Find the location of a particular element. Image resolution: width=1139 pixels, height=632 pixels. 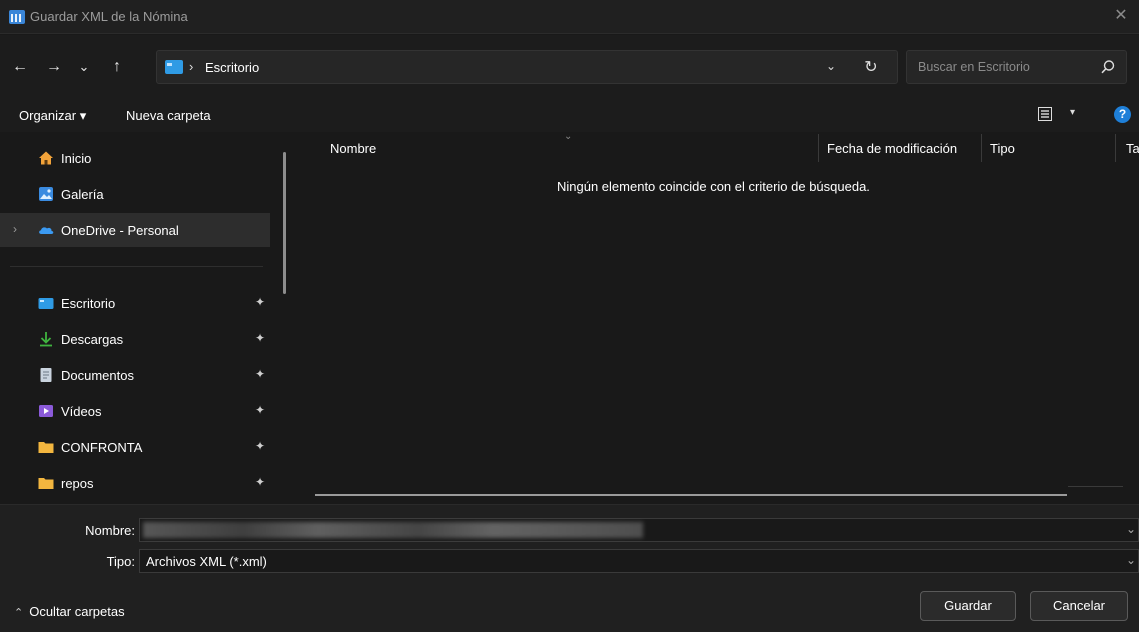

expand-chevron-icon: › is located at coordinates (15, 229).